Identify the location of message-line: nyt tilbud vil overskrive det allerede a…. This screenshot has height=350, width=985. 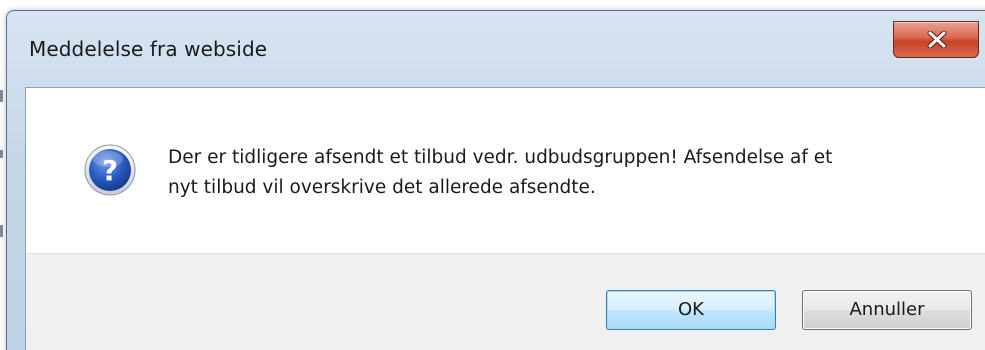
(382, 187).